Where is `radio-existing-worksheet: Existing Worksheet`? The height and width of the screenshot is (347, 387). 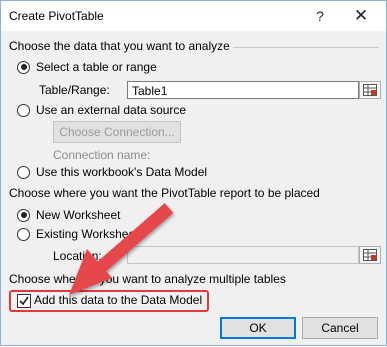 radio-existing-worksheet: Existing Worksheet is located at coordinates (78, 234).